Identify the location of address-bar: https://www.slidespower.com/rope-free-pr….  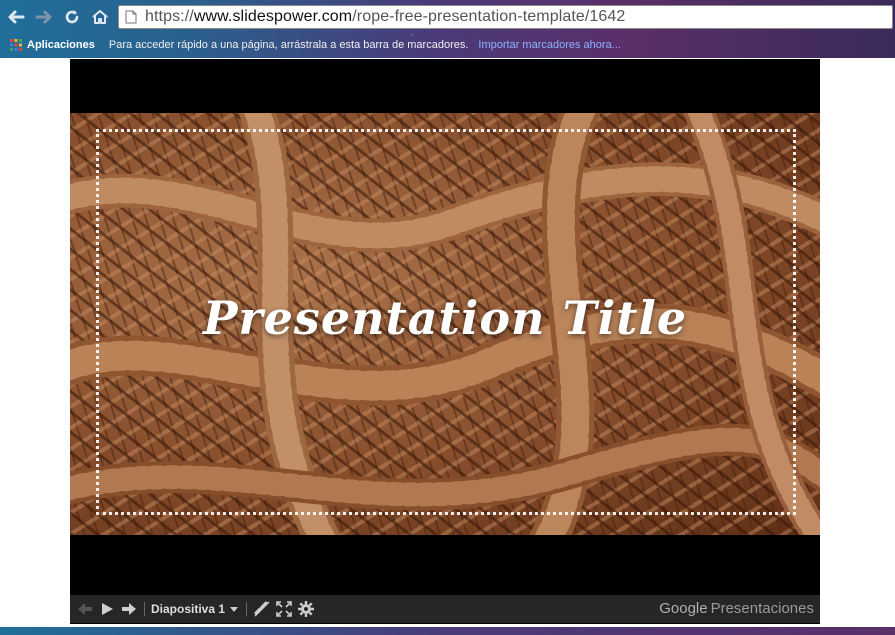
(505, 17).